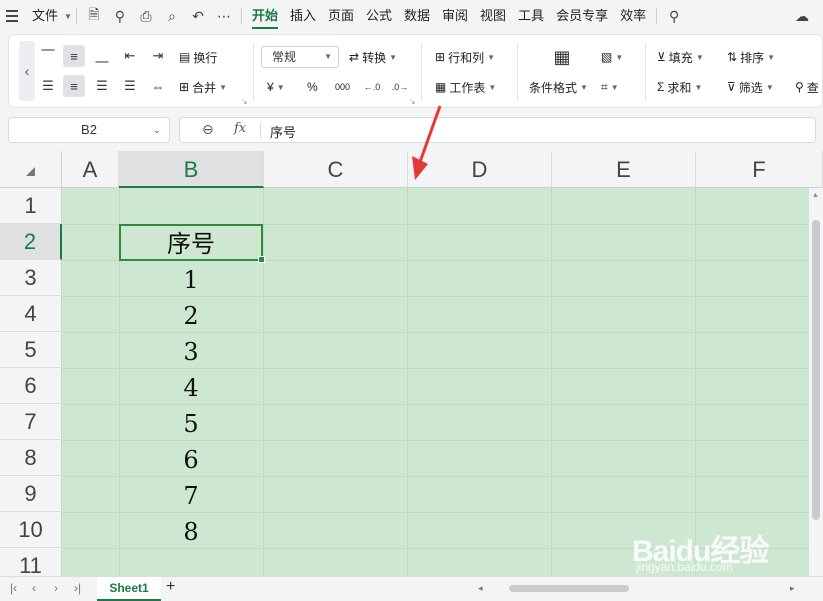 The height and width of the screenshot is (601, 823). Describe the element at coordinates (198, 16) in the screenshot. I see `undo-icon: ↶` at that location.